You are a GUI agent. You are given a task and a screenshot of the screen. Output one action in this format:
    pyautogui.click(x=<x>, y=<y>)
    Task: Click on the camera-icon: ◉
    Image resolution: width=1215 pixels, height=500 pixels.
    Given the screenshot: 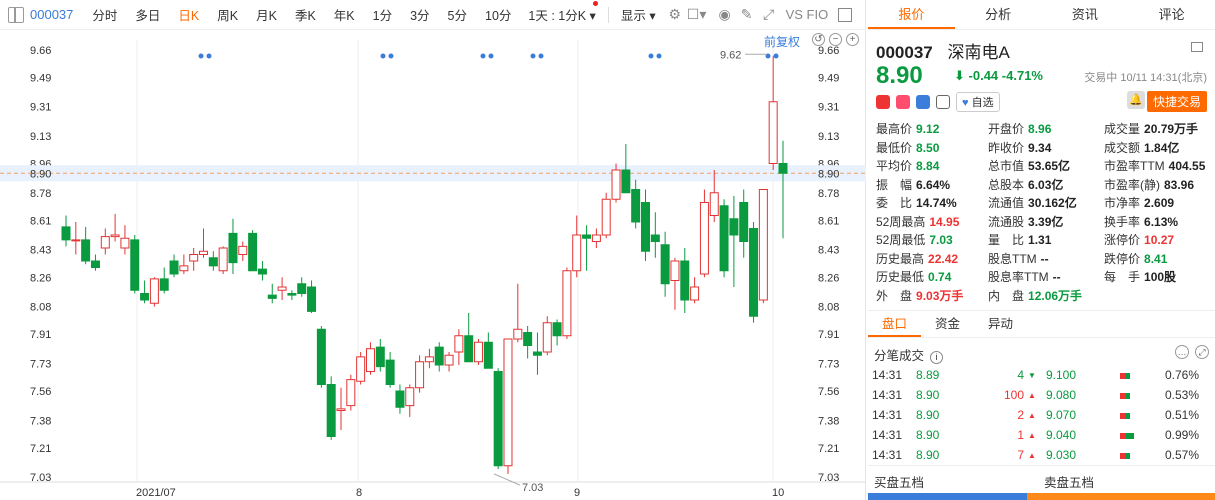 What is the action you would take?
    pyautogui.click(x=725, y=14)
    